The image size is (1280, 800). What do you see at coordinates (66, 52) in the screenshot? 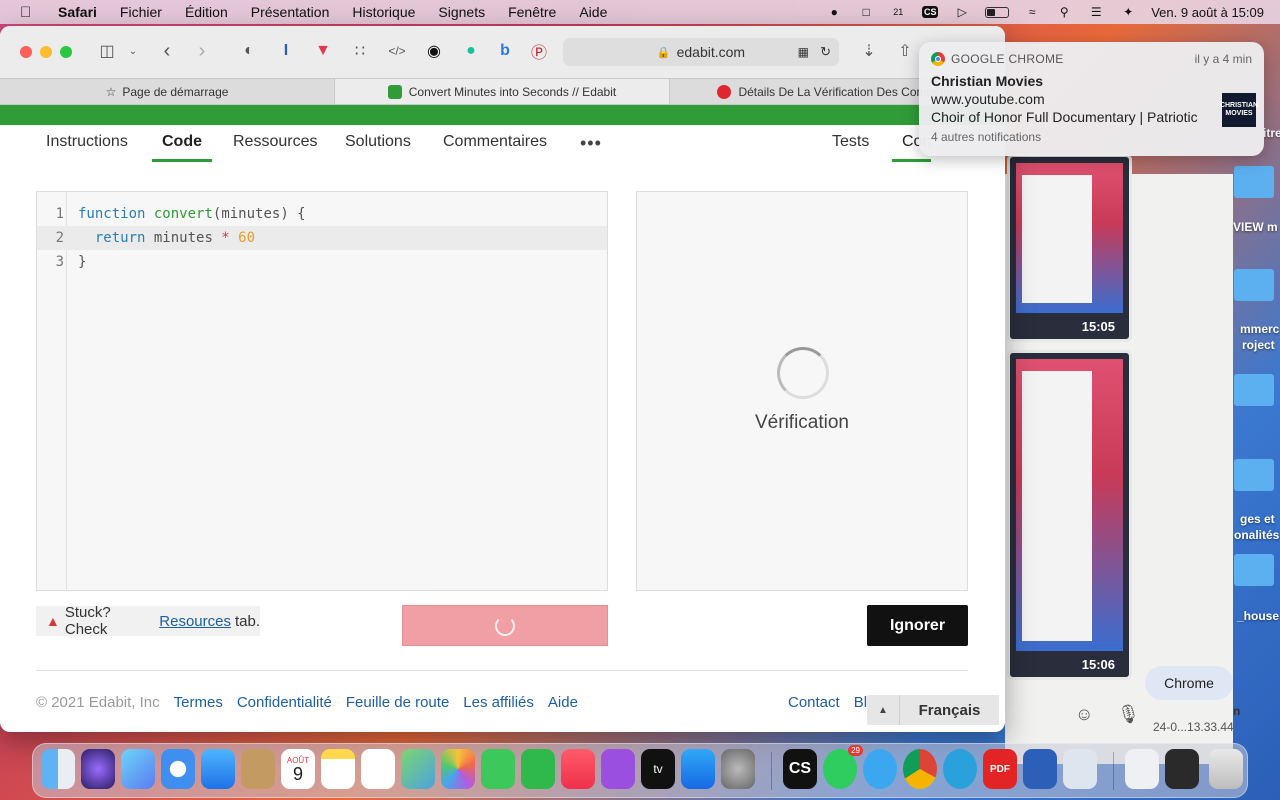
I see `zoom-window-button` at bounding box center [66, 52].